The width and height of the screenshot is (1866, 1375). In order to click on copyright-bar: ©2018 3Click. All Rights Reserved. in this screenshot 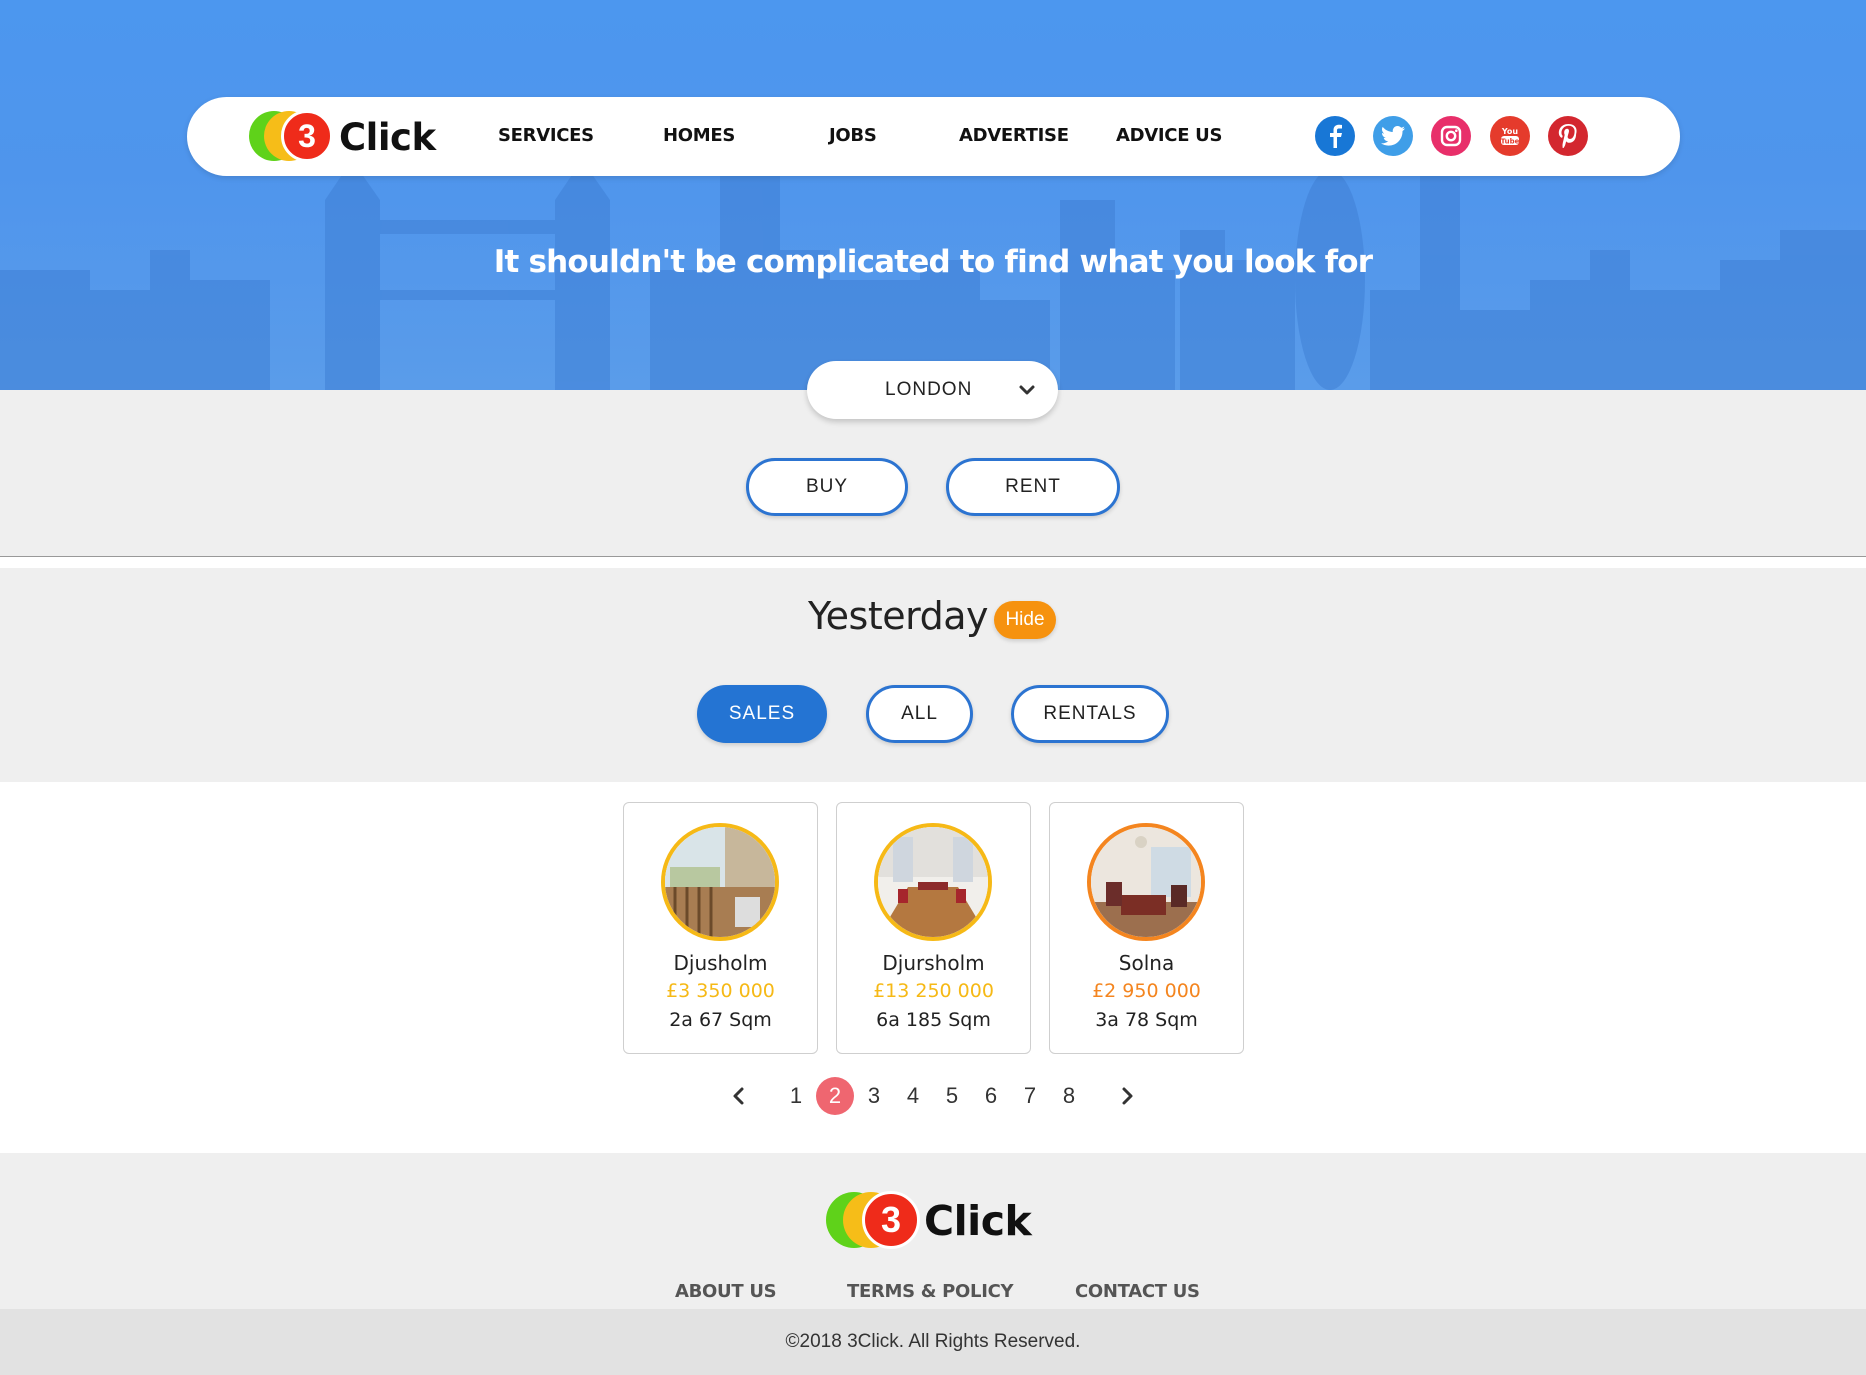, I will do `click(933, 1342)`.